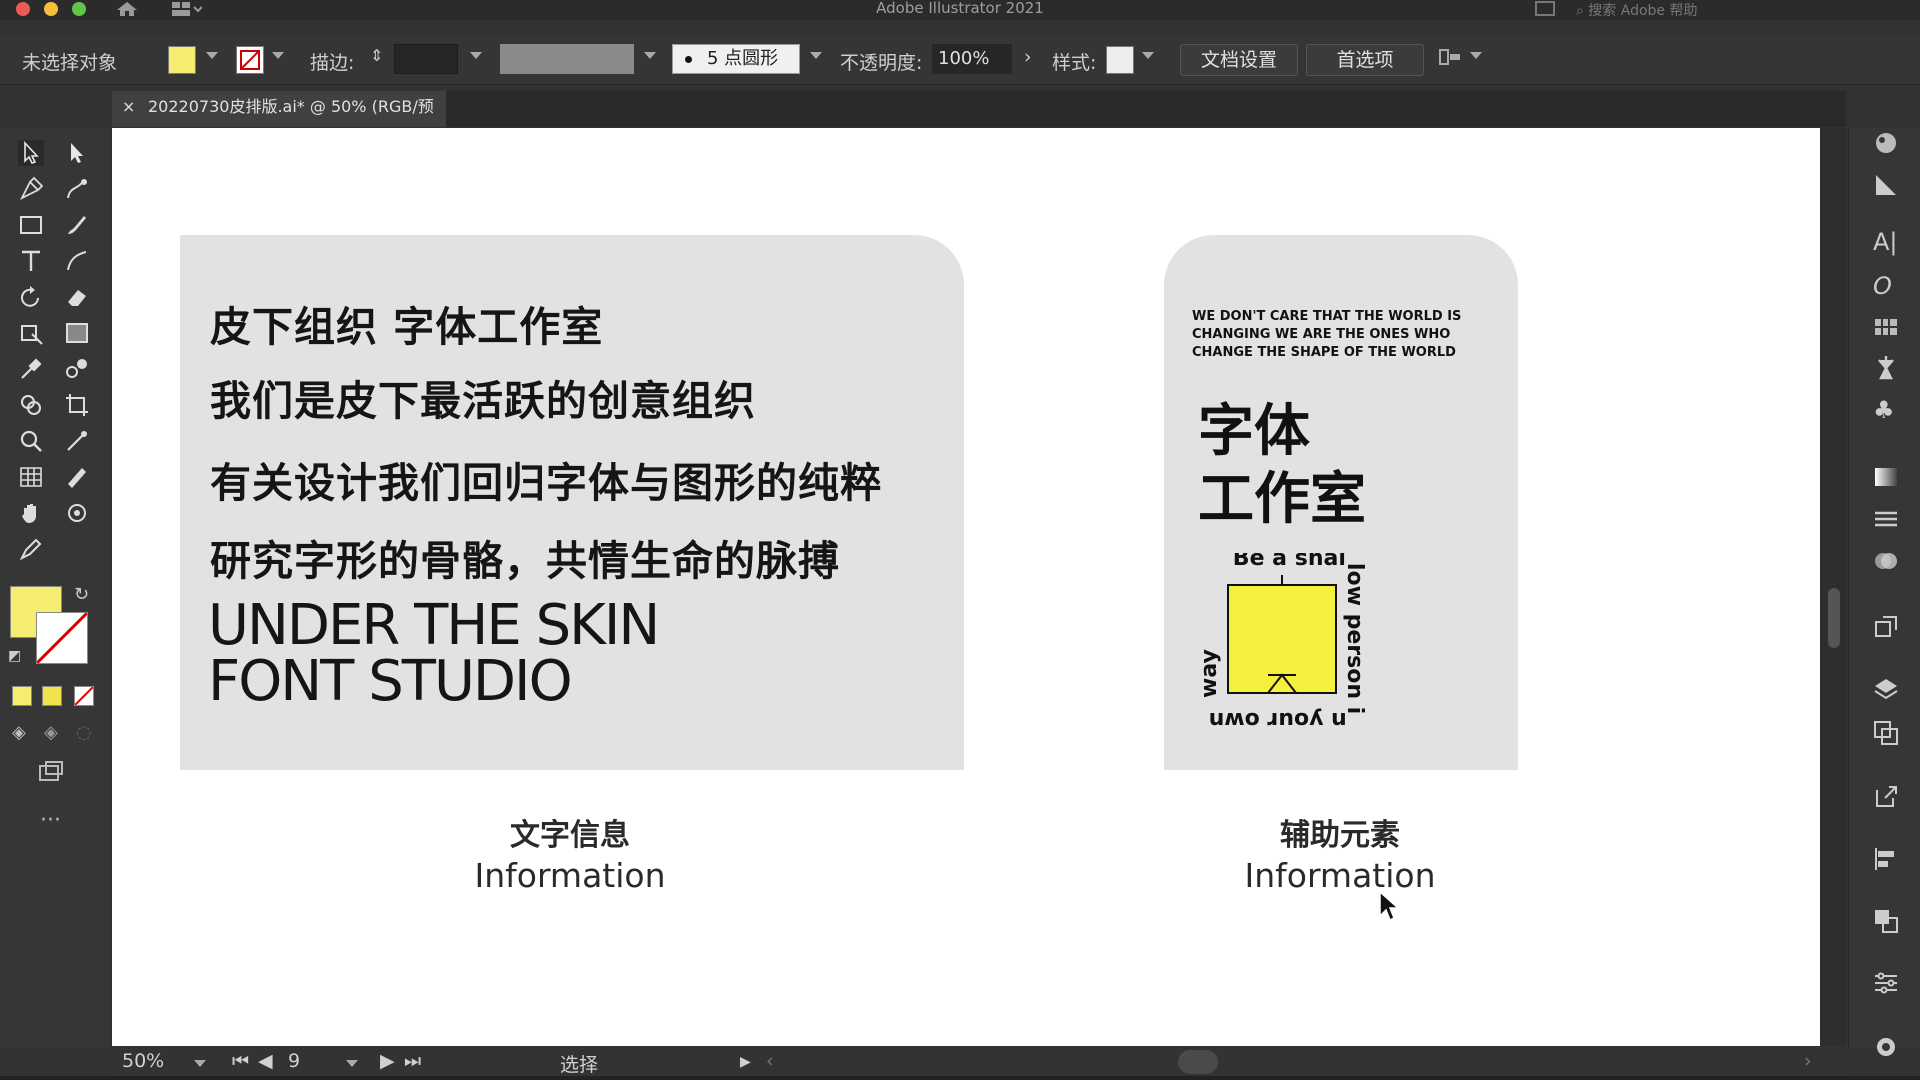 The width and height of the screenshot is (1920, 1080). Describe the element at coordinates (1886, 477) in the screenshot. I see `gradient-panel-icon` at that location.